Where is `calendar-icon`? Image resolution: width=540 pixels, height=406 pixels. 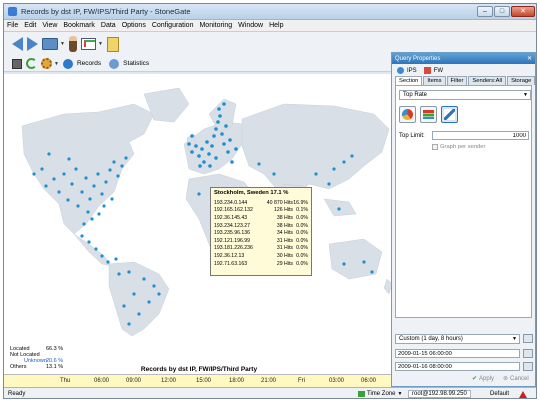 calendar-icon is located at coordinates (528, 353).